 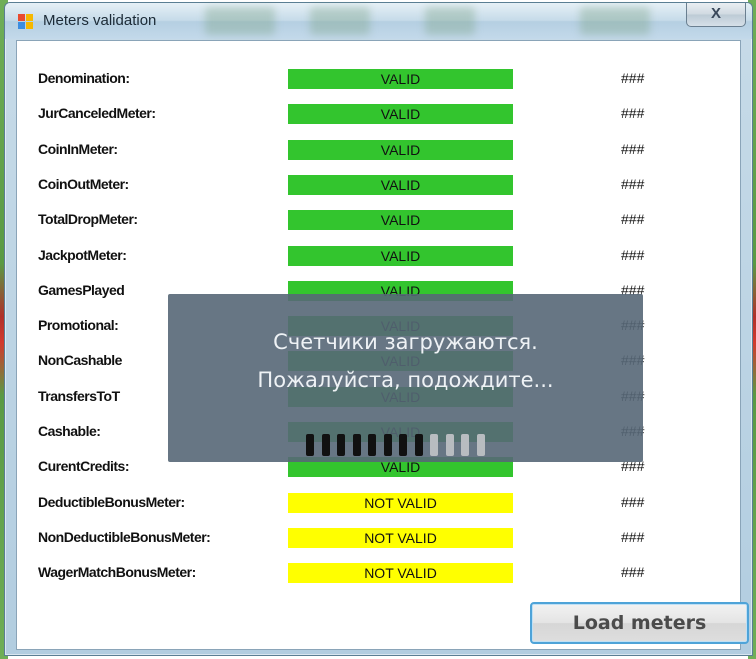 I want to click on load-meters-button: Load meters, so click(x=639, y=623).